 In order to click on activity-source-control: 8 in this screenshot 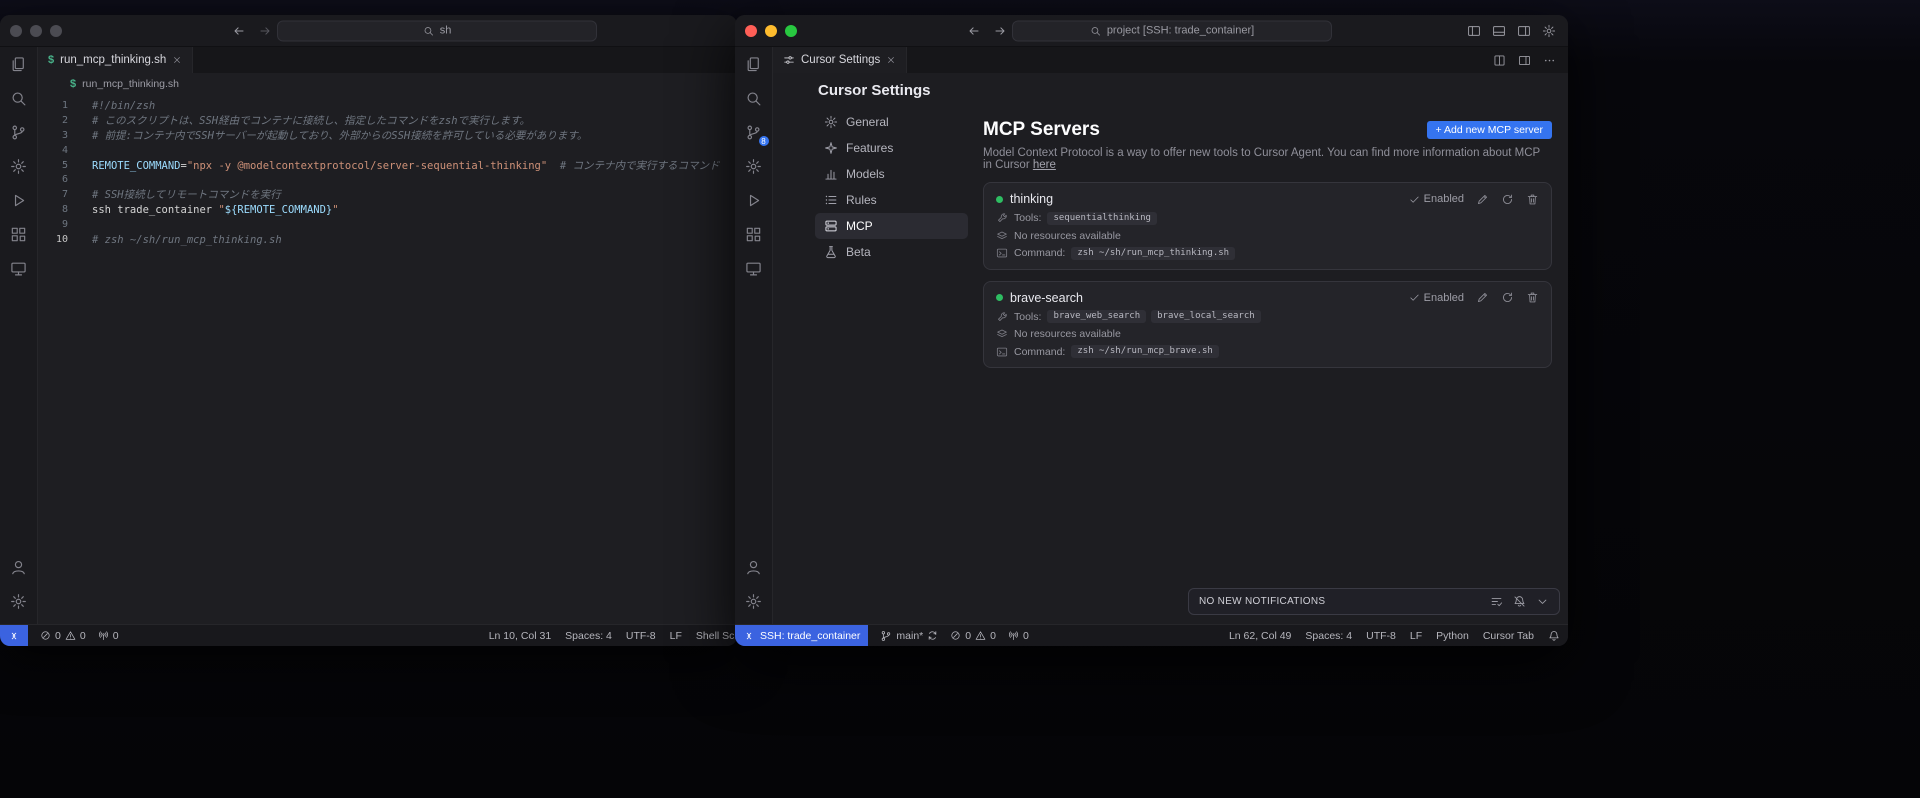, I will do `click(754, 132)`.